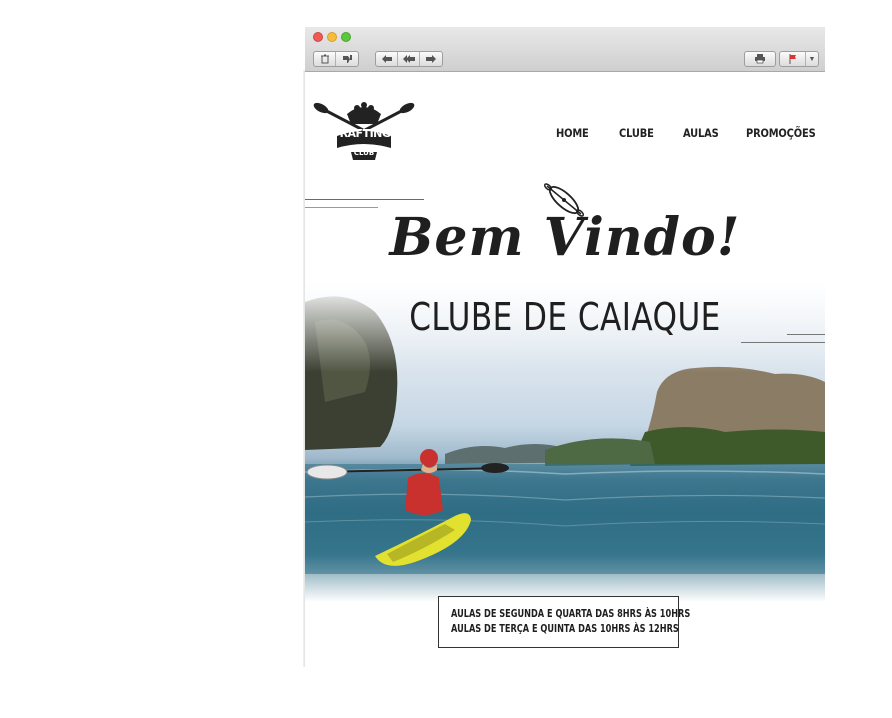  What do you see at coordinates (701, 133) in the screenshot?
I see `nav-aulas-link: AULAS` at bounding box center [701, 133].